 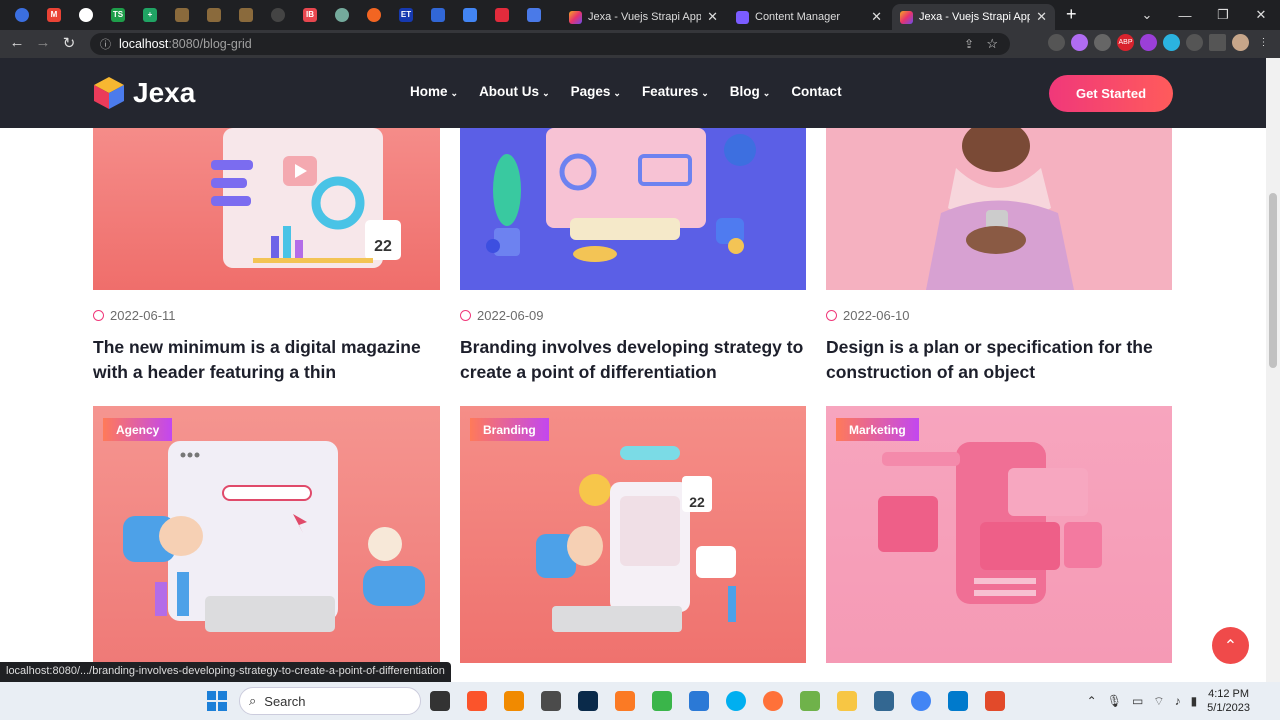 What do you see at coordinates (1125, 42) in the screenshot?
I see `adblock-icon: ABP` at bounding box center [1125, 42].